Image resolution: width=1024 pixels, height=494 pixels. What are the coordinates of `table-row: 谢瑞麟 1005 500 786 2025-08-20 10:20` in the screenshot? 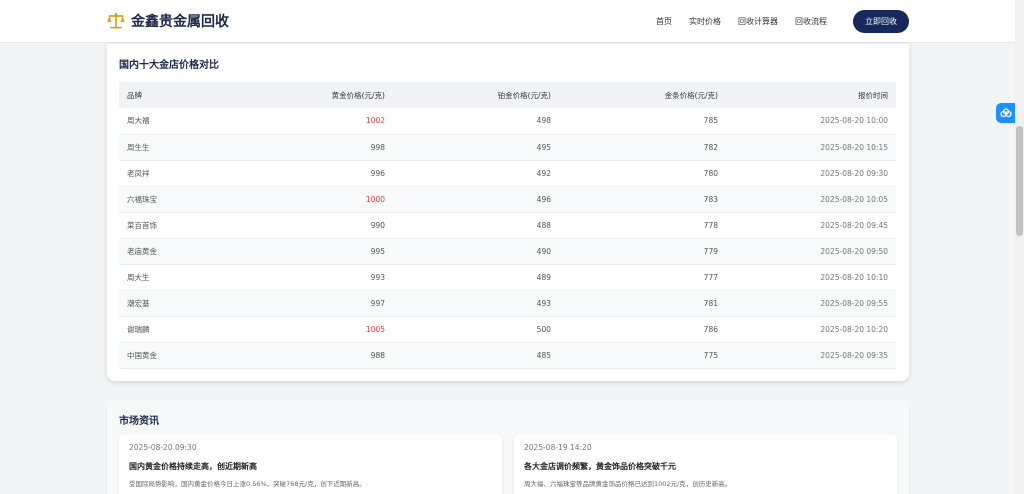 It's located at (507, 329).